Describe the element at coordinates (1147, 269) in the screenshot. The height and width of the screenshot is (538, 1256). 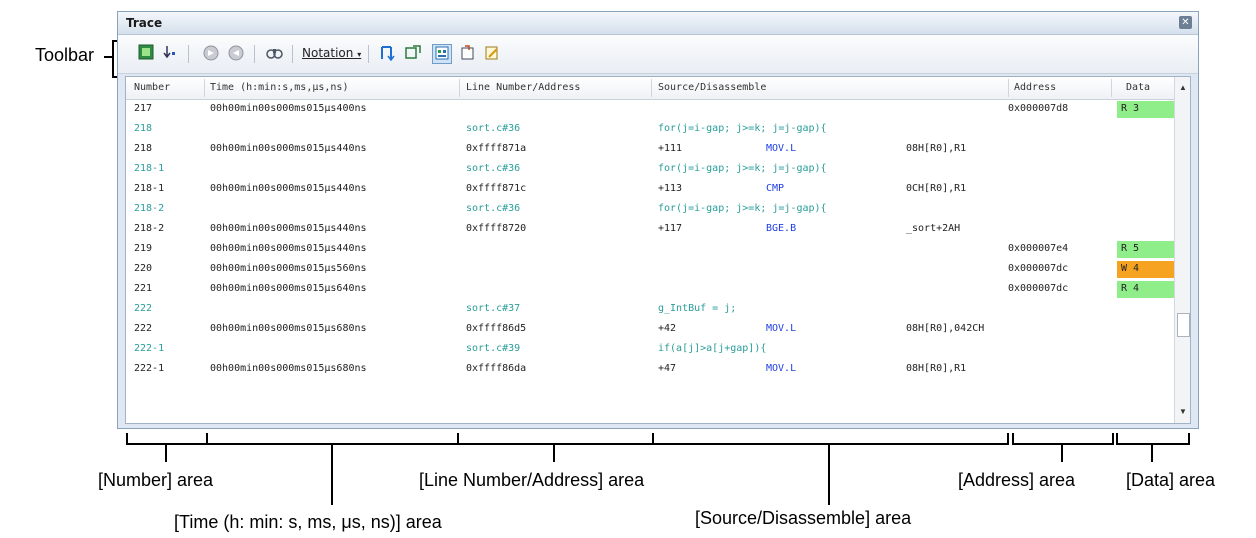
I see `cell-data: W 4` at that location.